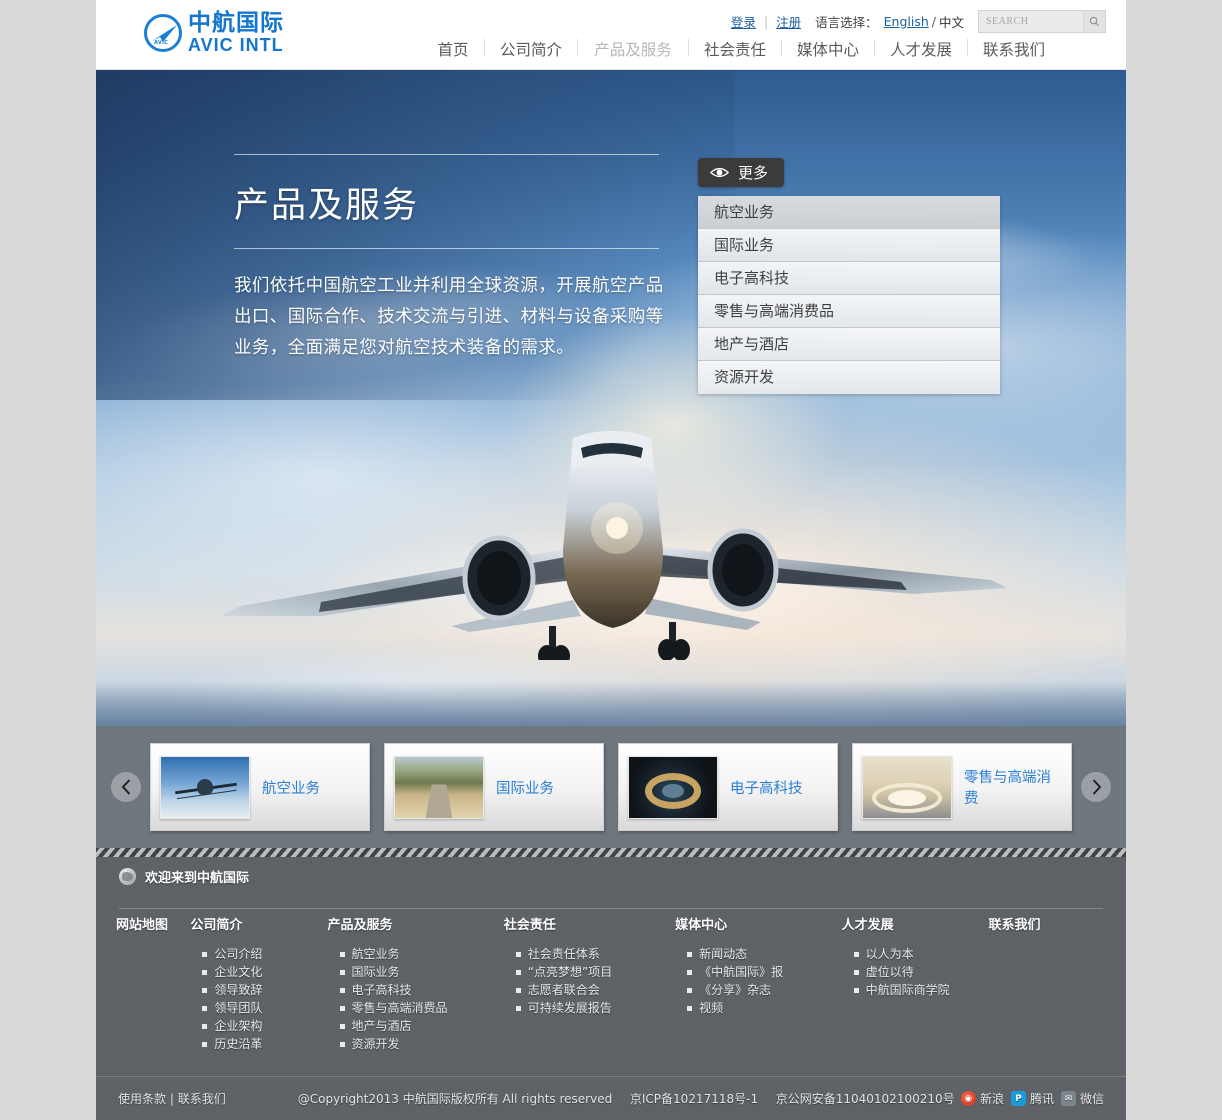 The width and height of the screenshot is (1222, 1120). I want to click on sitemap-link: 领导团队, so click(264, 1008).